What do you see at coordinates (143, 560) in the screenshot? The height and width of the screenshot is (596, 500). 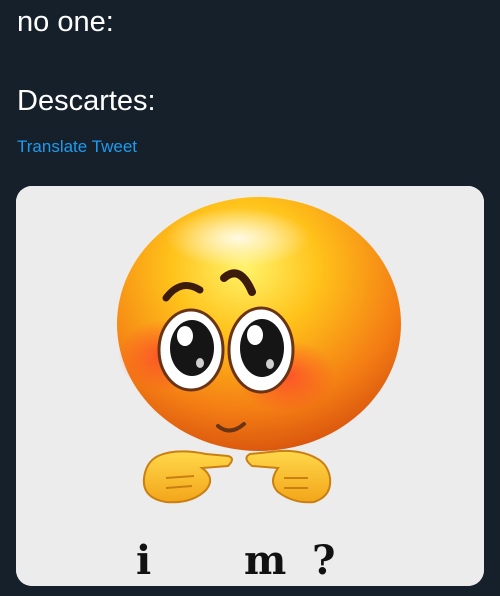 I see `caption-letter-i: i` at bounding box center [143, 560].